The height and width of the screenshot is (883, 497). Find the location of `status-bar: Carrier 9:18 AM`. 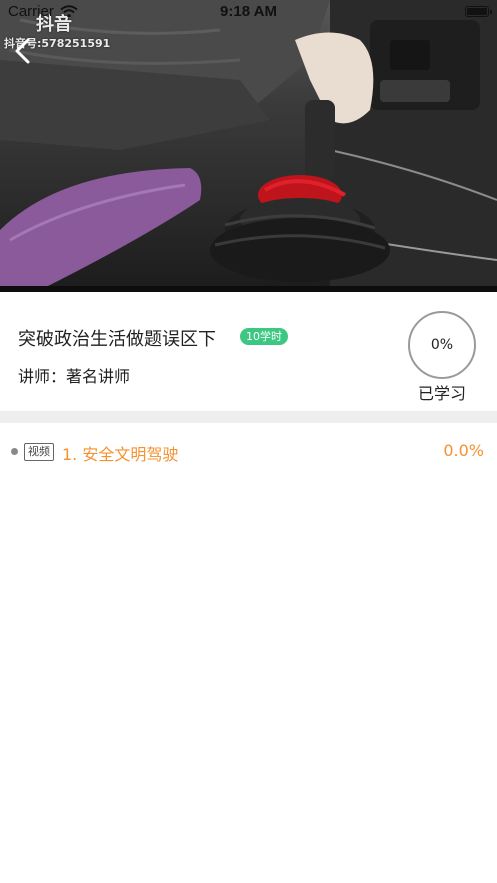

status-bar: Carrier 9:18 AM is located at coordinates (248, 12).